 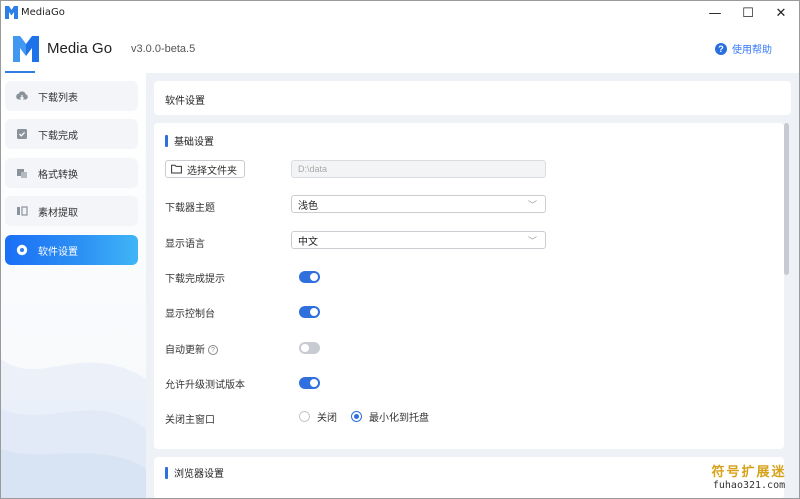 I want to click on version-label: v3.0.0-beta.5, so click(x=163, y=49).